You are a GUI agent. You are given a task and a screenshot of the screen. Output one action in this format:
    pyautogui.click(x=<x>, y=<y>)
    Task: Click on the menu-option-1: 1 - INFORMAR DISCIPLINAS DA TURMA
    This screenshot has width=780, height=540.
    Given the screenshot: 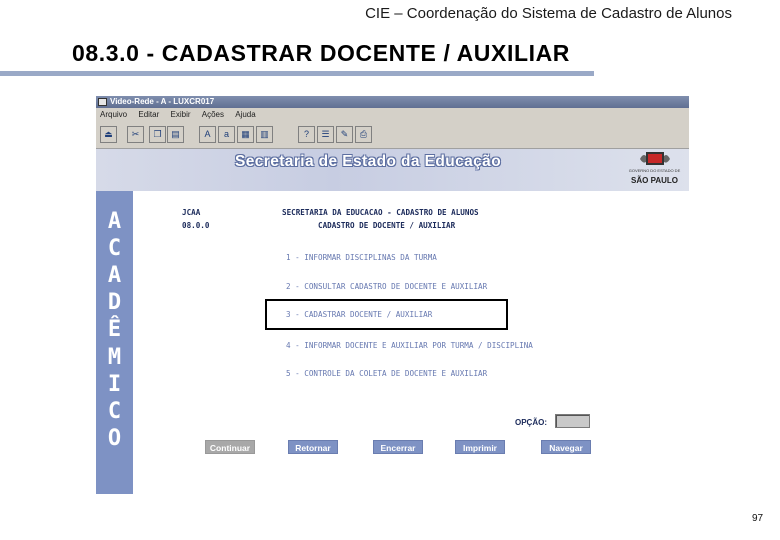 What is the action you would take?
    pyautogui.click(x=361, y=257)
    